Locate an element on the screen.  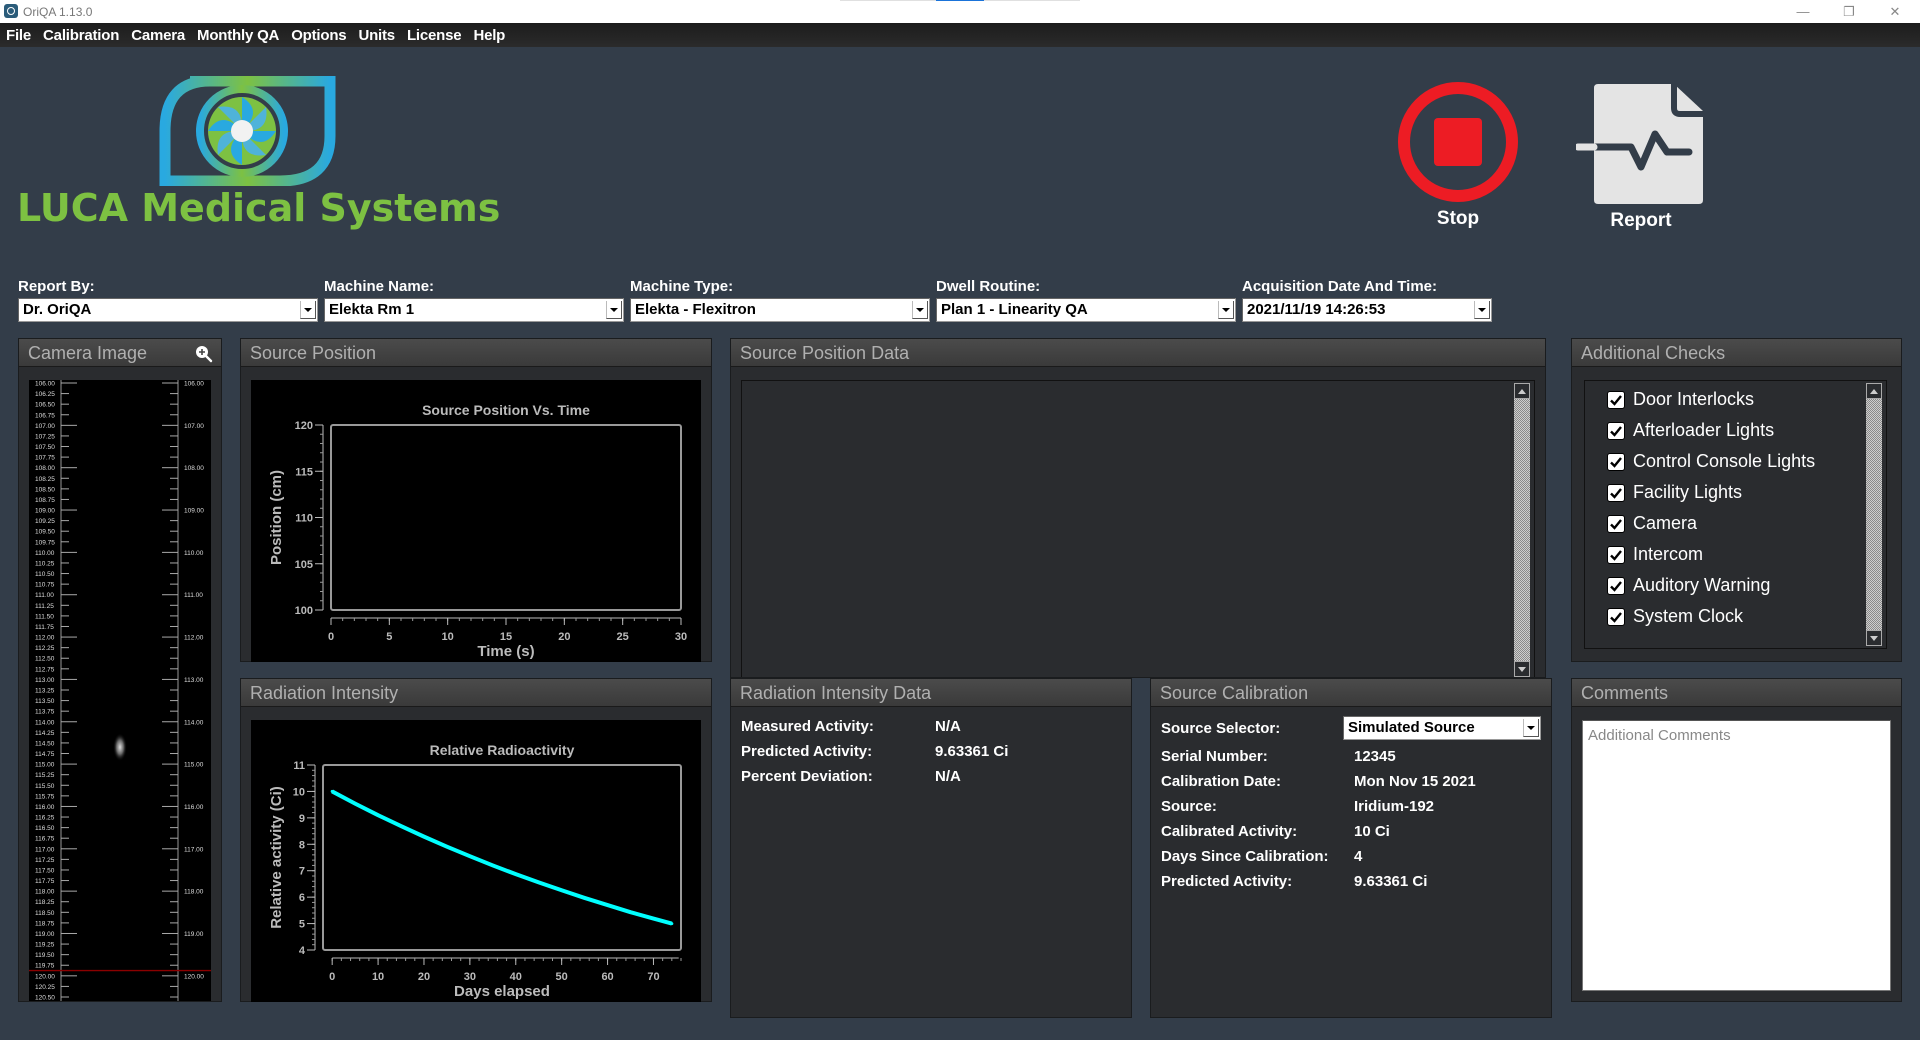
comments-body is located at coordinates (1736, 854).